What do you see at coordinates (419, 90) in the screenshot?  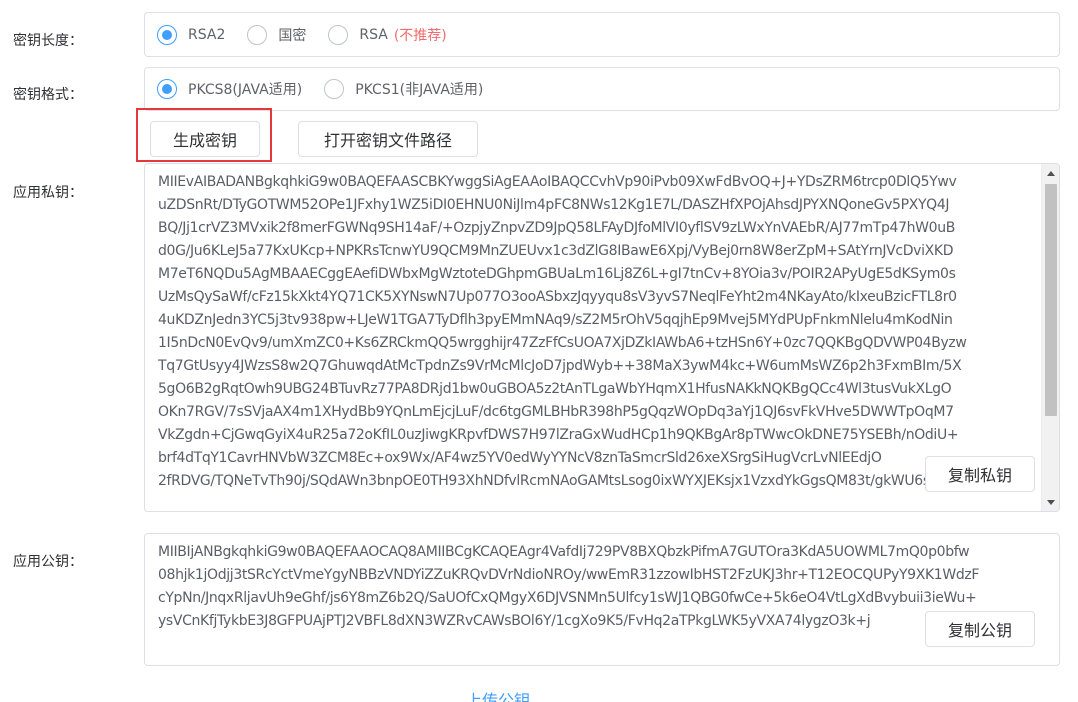 I see `radio-pkcs1-label: PKCS1(非JAVA适用)` at bounding box center [419, 90].